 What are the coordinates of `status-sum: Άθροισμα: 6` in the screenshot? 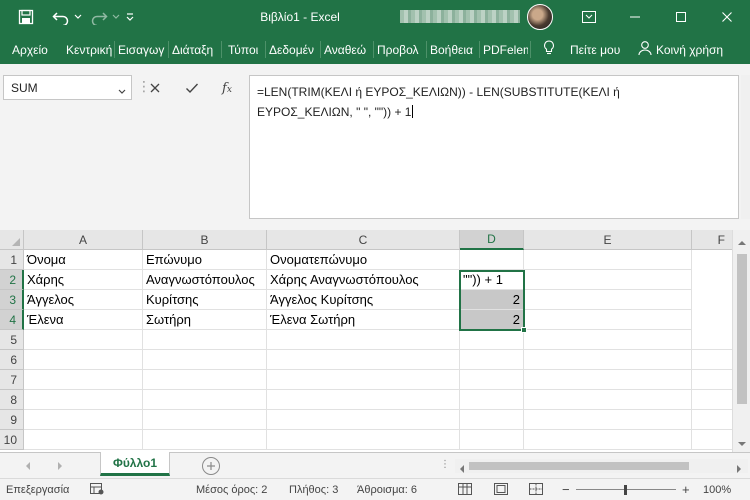 It's located at (387, 490).